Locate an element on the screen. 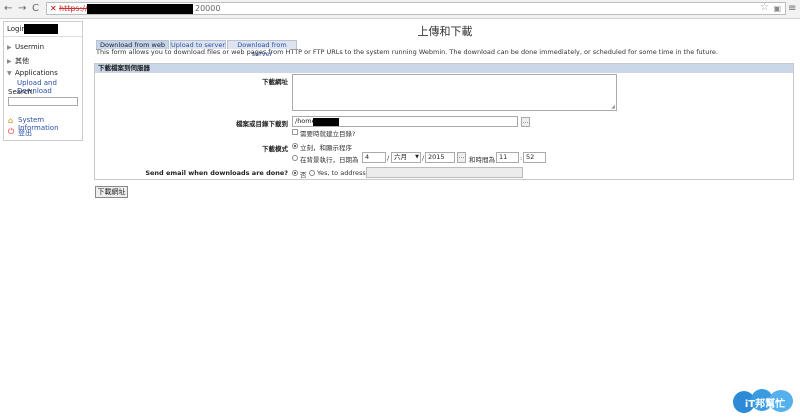 The image size is (800, 419). hour-input: 11 is located at coordinates (507, 157).